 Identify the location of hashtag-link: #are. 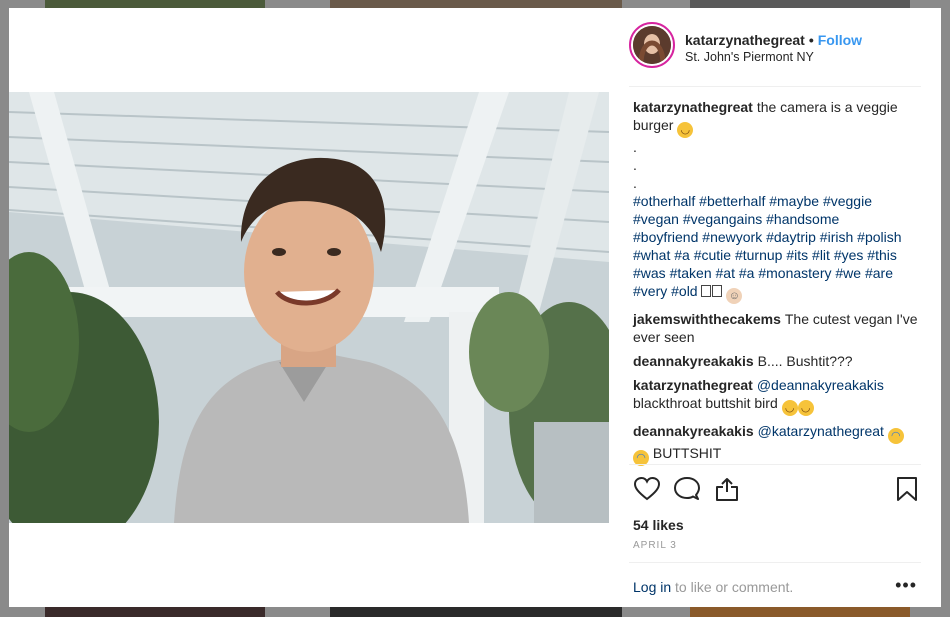
(879, 273).